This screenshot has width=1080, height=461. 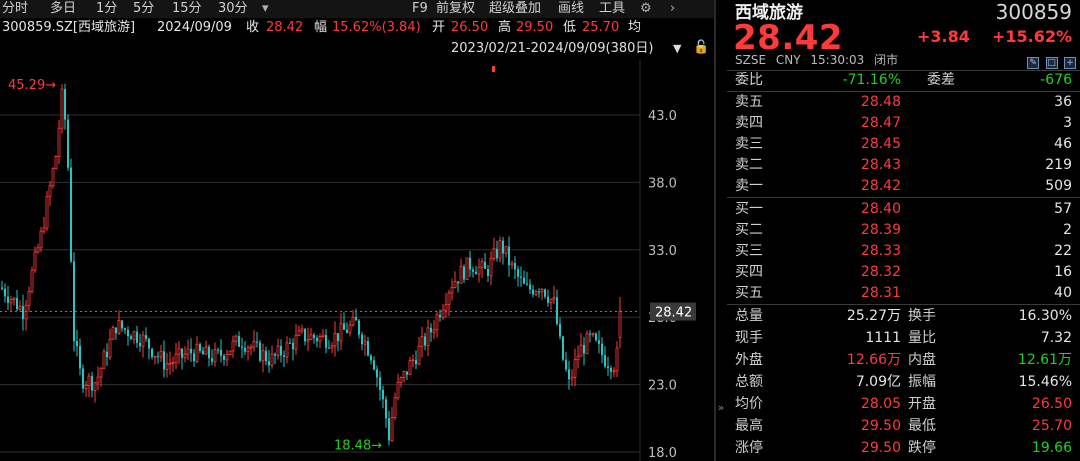 What do you see at coordinates (1051, 63) in the screenshot?
I see `window-icon: □` at bounding box center [1051, 63].